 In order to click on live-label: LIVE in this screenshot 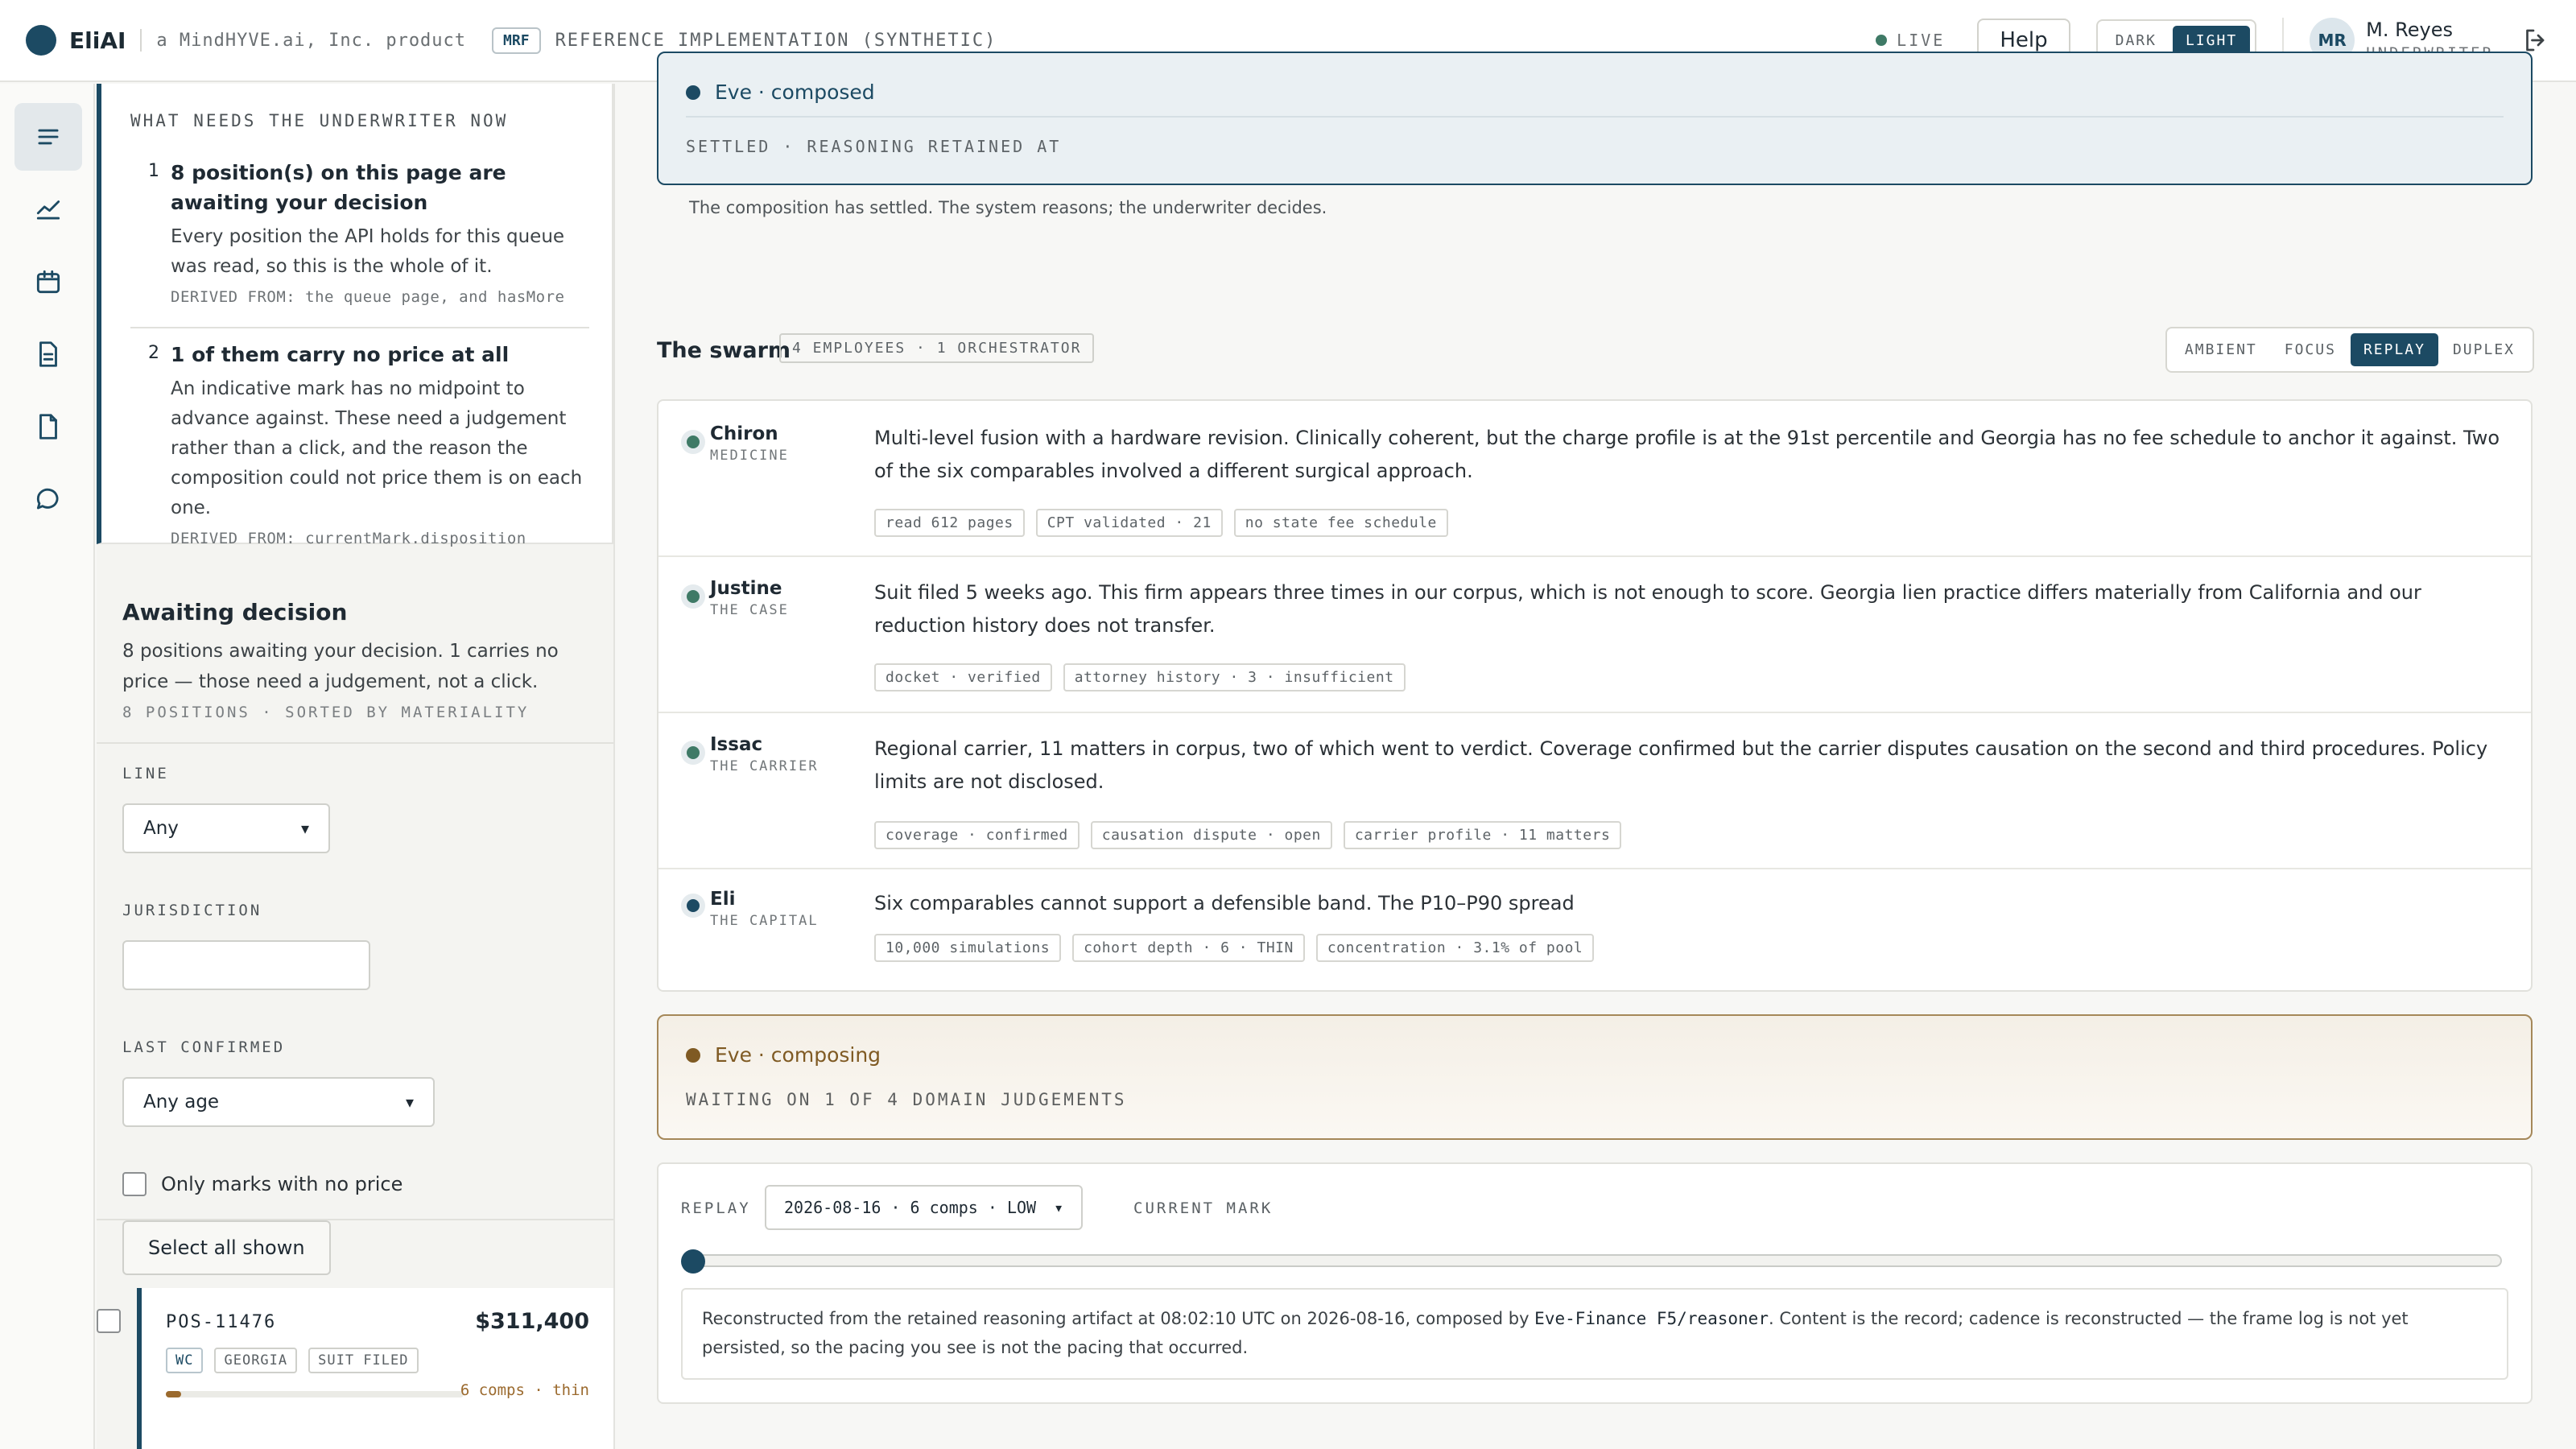, I will do `click(1921, 40)`.